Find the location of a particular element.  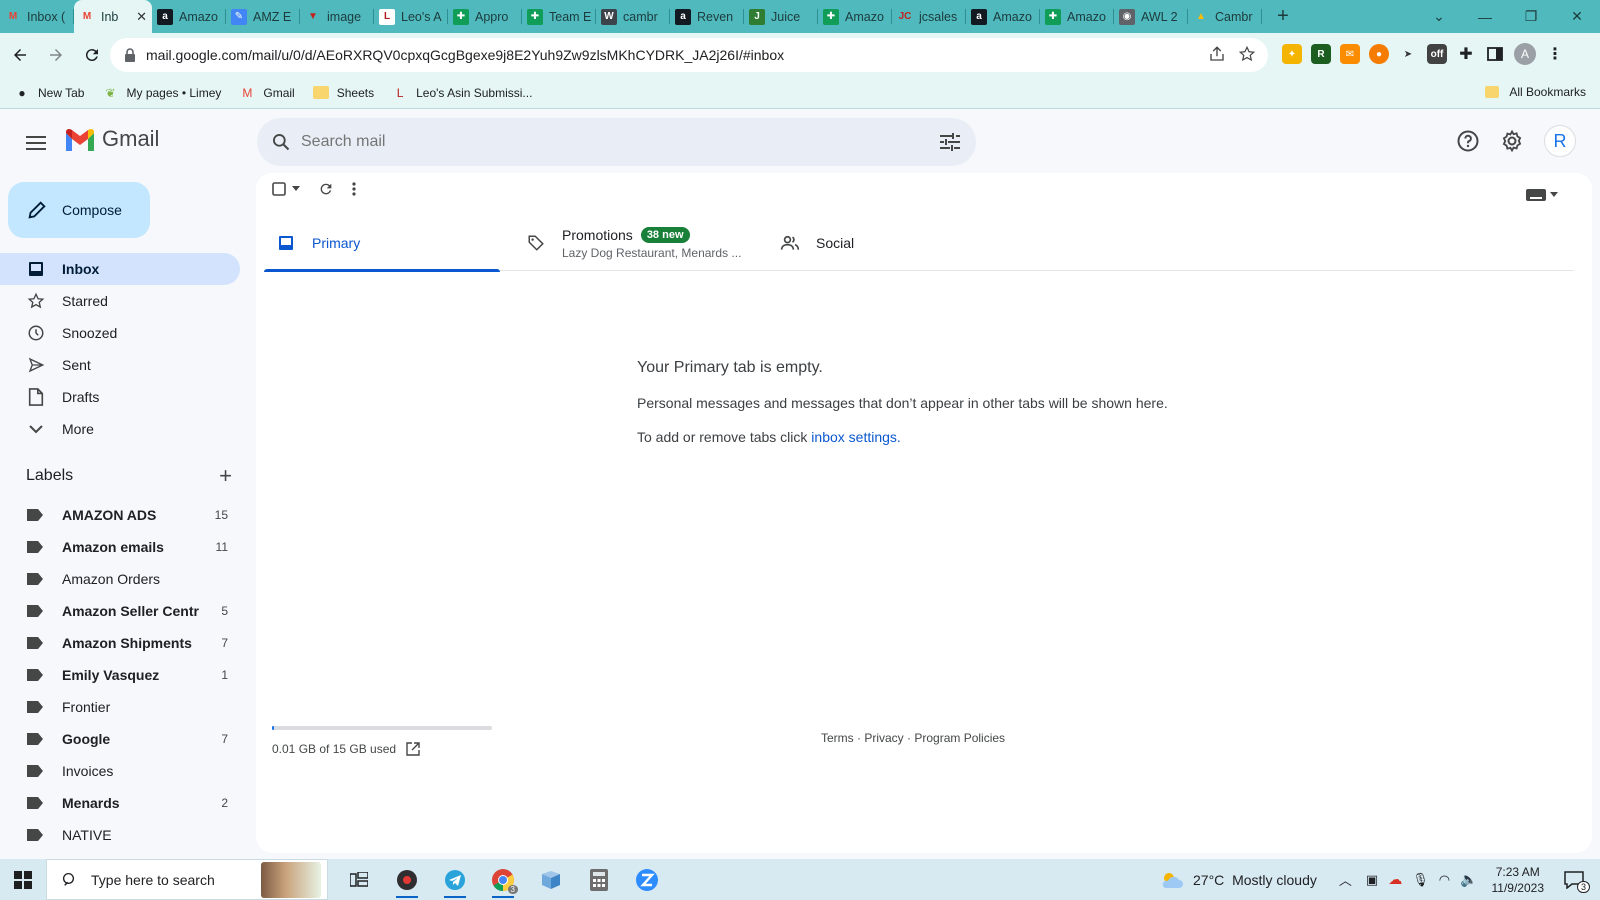

search-icon is located at coordinates (281, 142).